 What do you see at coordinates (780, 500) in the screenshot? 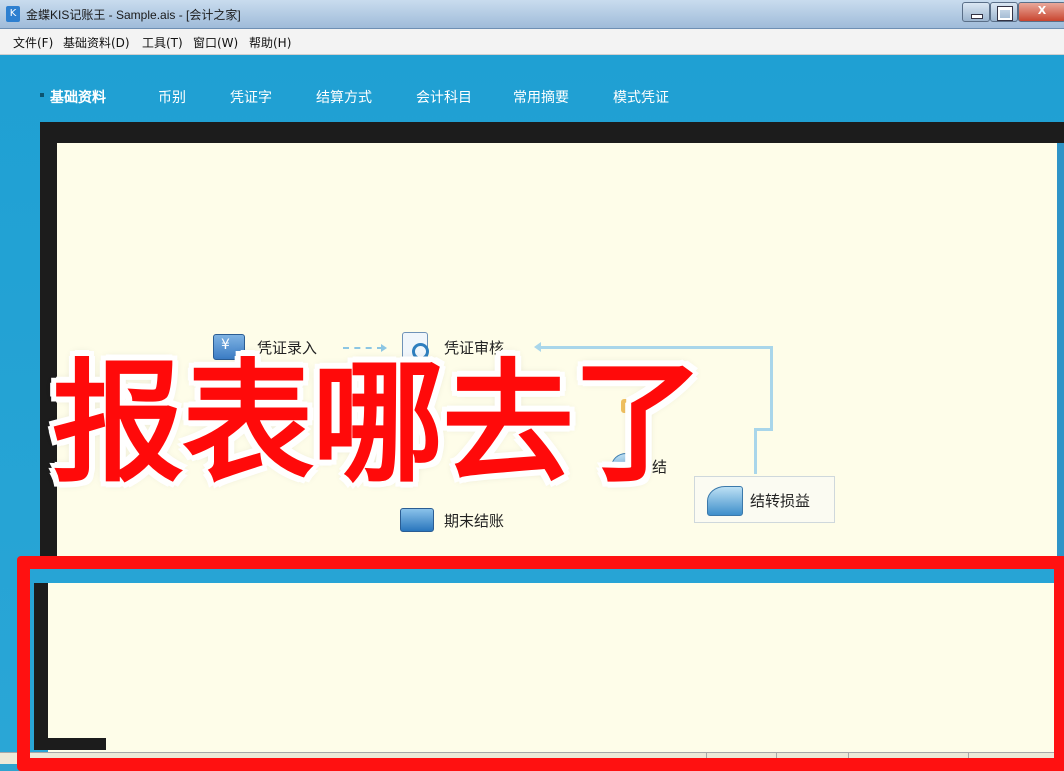
I see `profit-loss-label: 结转损益` at bounding box center [780, 500].